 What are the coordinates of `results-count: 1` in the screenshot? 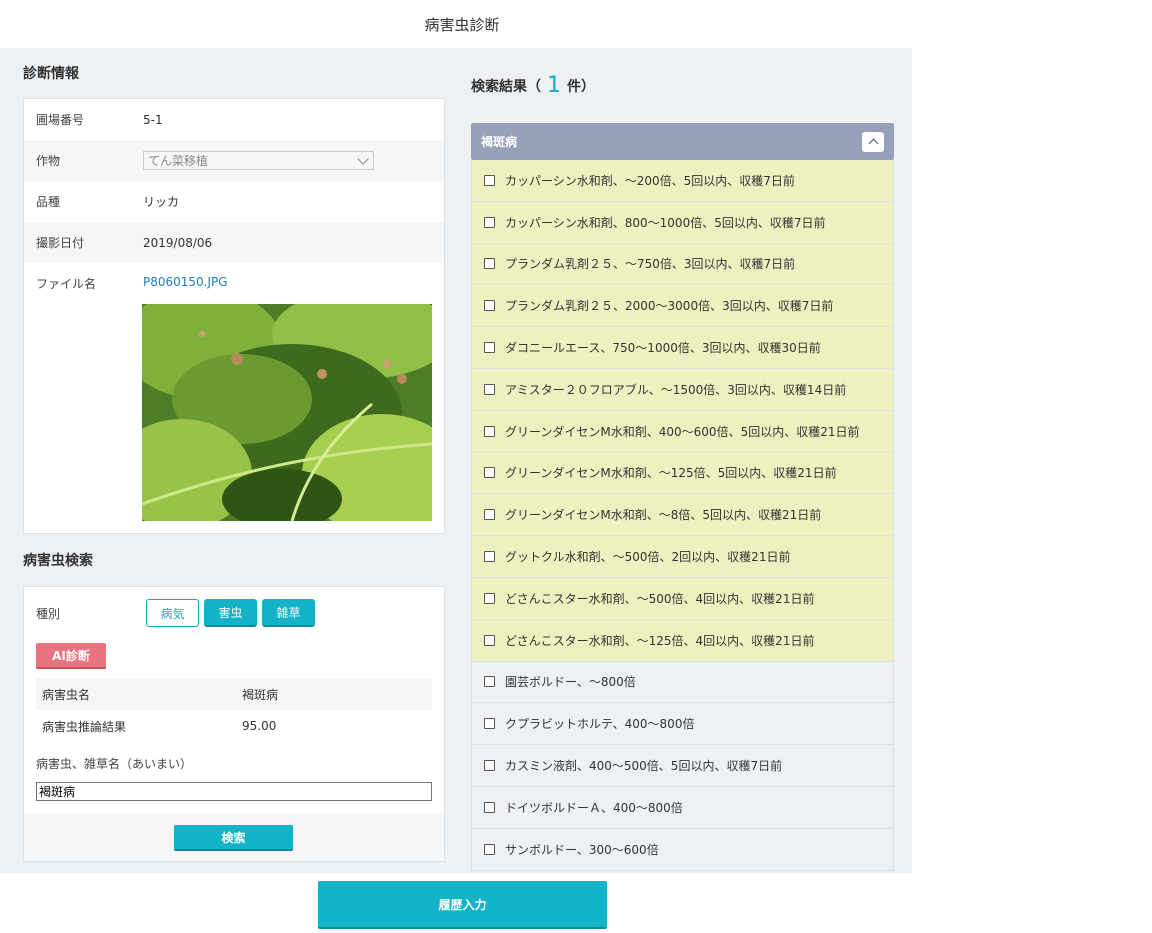 It's located at (554, 85).